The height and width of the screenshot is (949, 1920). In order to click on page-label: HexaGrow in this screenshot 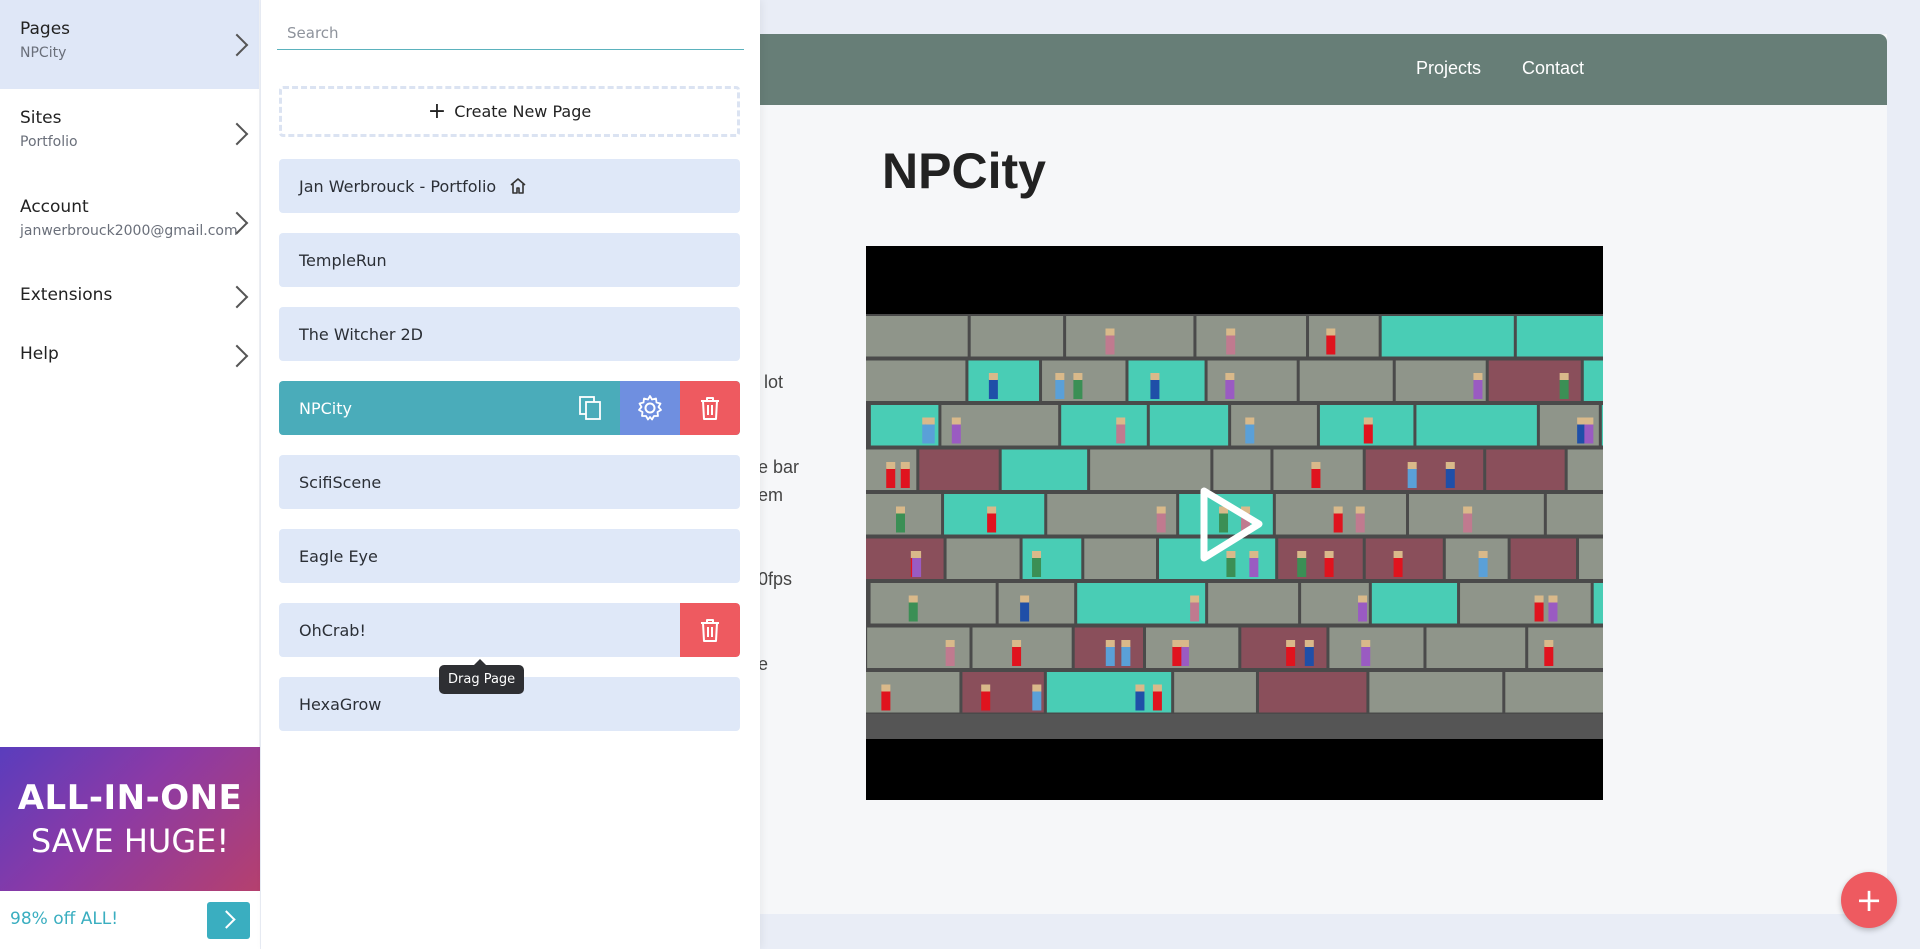, I will do `click(340, 704)`.